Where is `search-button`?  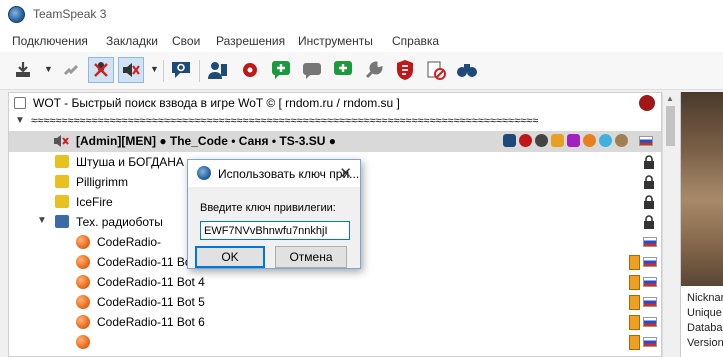 search-button is located at coordinates (467, 70).